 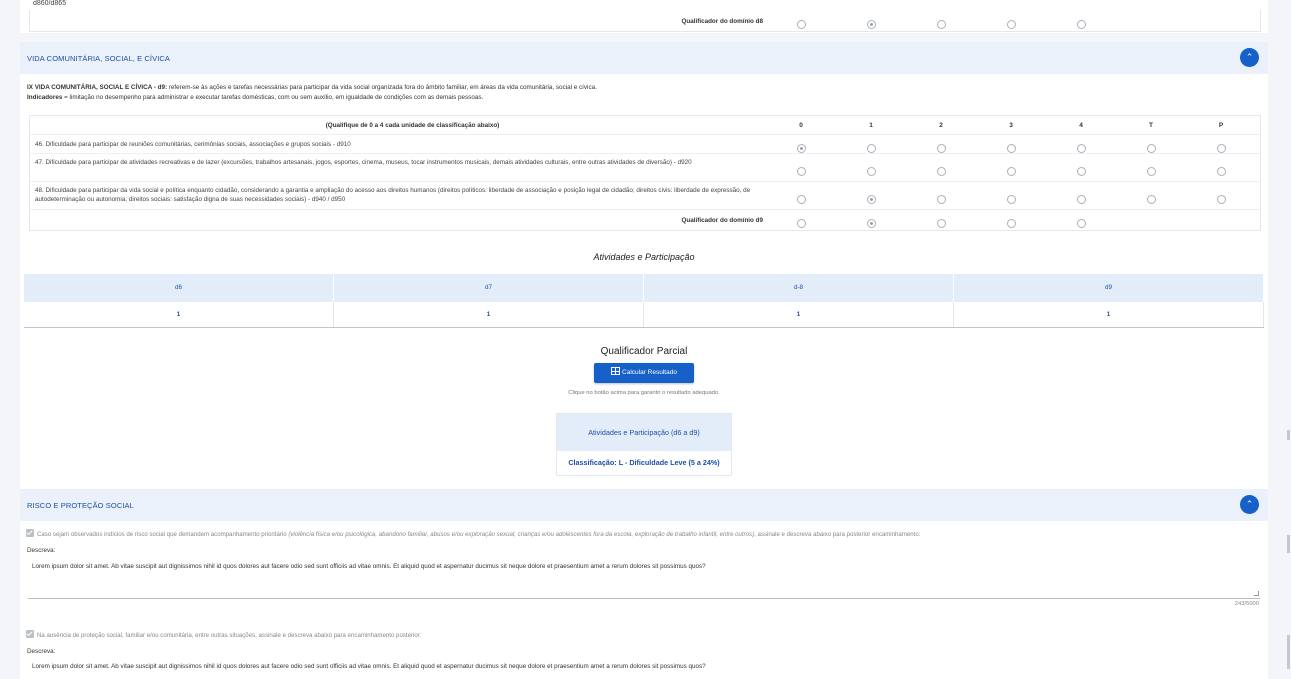 What do you see at coordinates (489, 288) in the screenshot?
I see `summary-header-d7: d7` at bounding box center [489, 288].